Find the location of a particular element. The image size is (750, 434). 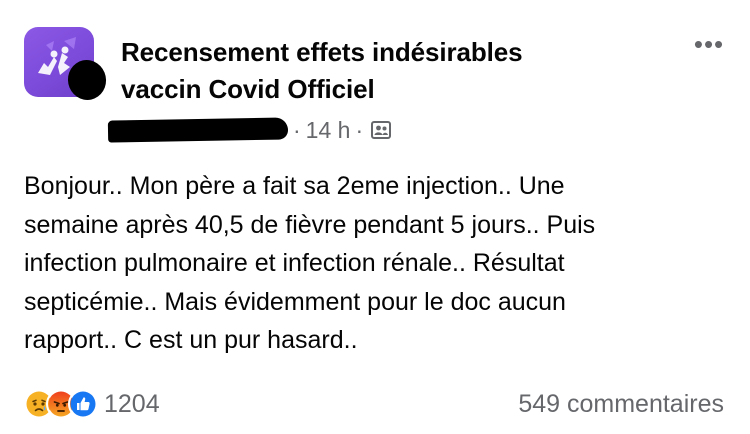

post-text-line: rapport.. C est un pur hasard.. is located at coordinates (191, 340).